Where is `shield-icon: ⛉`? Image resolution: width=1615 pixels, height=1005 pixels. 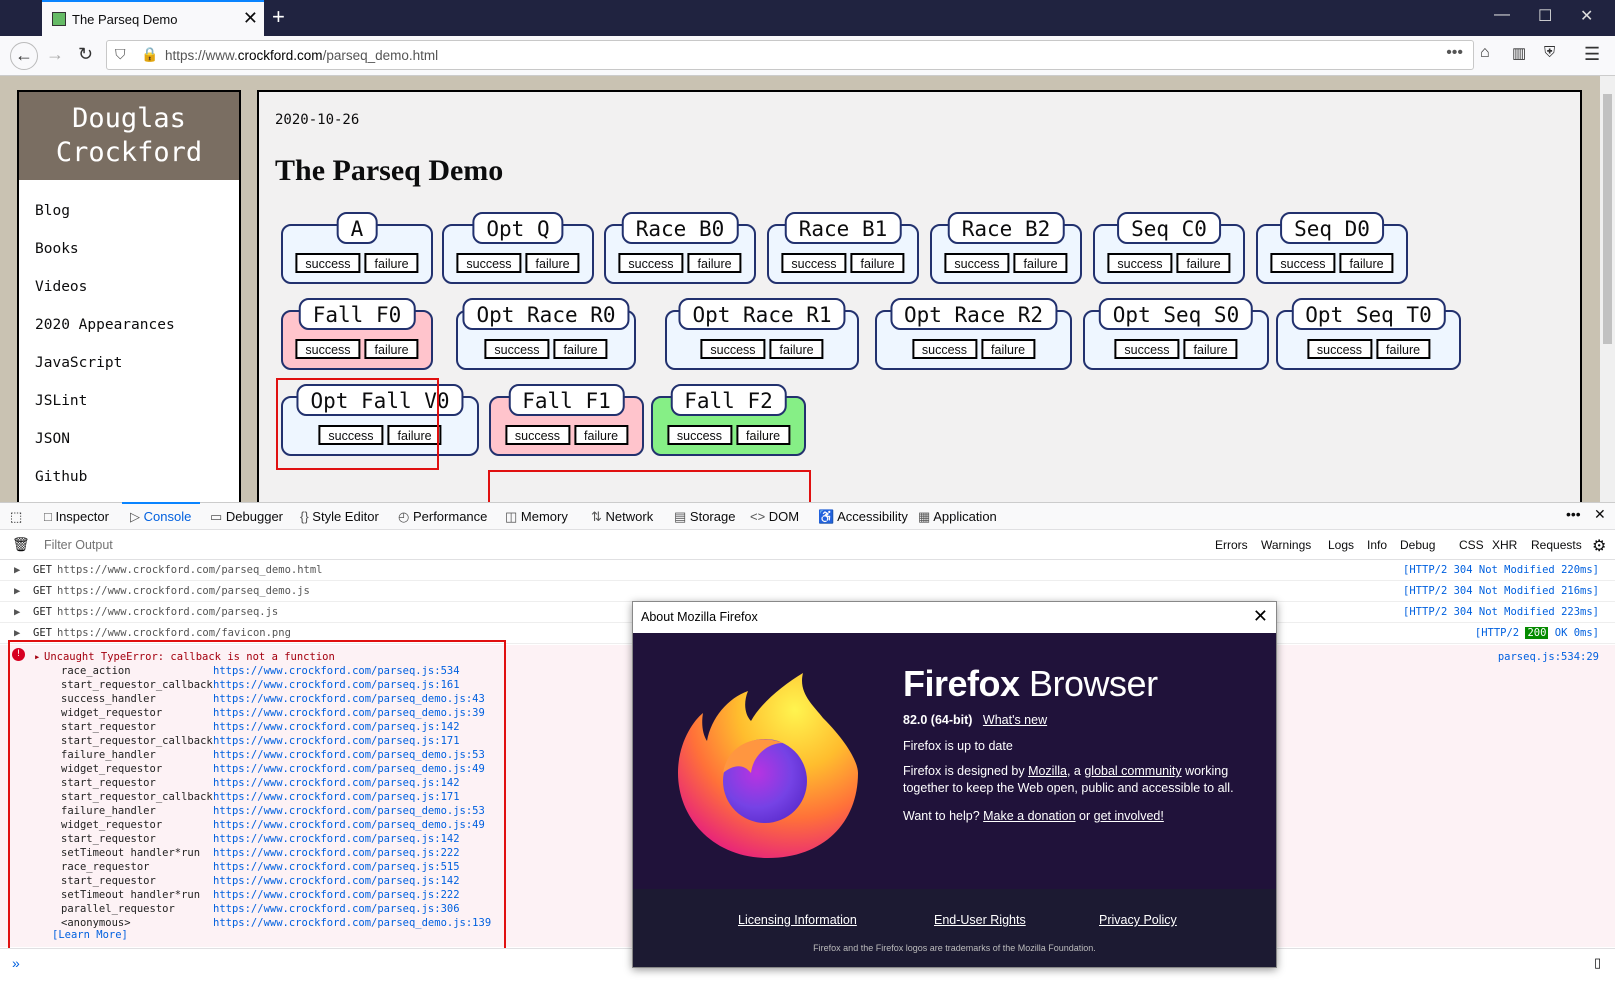 shield-icon: ⛉ is located at coordinates (120, 54).